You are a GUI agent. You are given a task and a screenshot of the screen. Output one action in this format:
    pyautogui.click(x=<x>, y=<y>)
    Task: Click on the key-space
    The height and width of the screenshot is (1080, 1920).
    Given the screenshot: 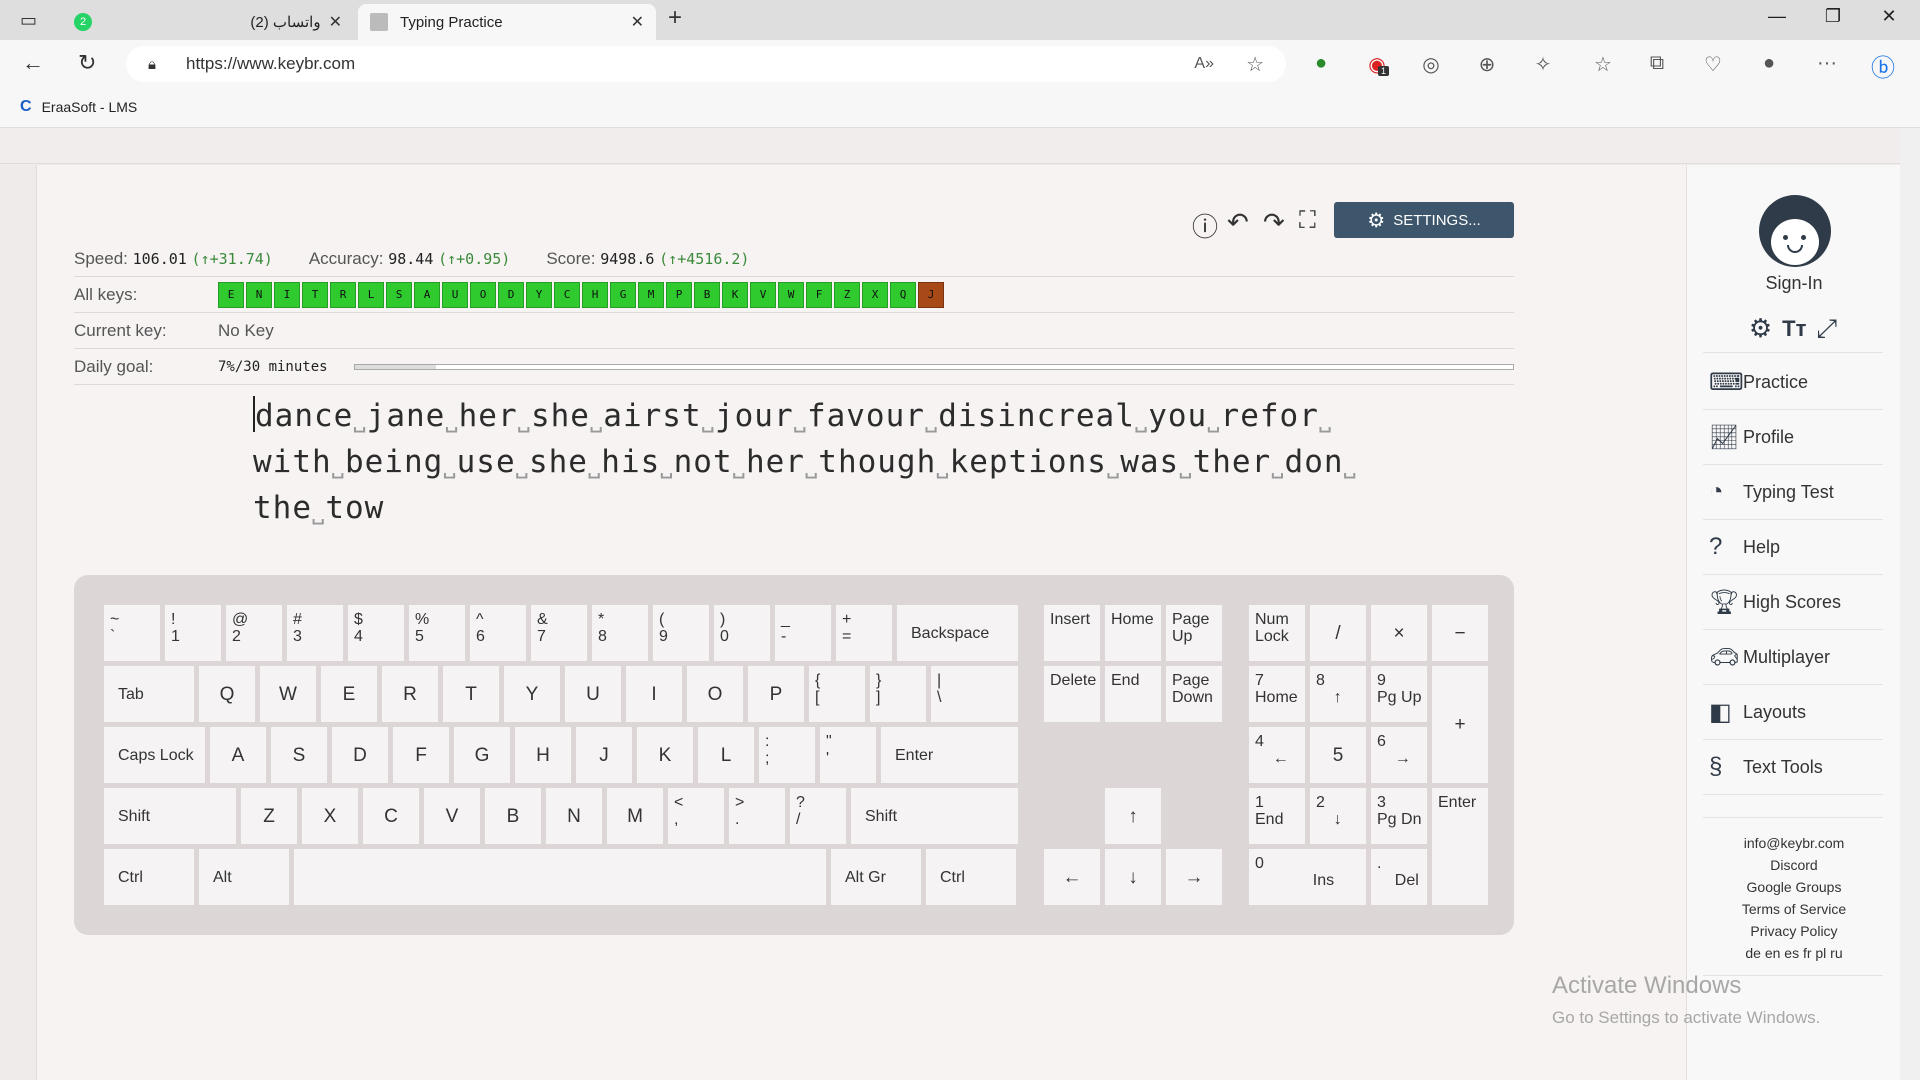 What is the action you would take?
    pyautogui.click(x=560, y=877)
    